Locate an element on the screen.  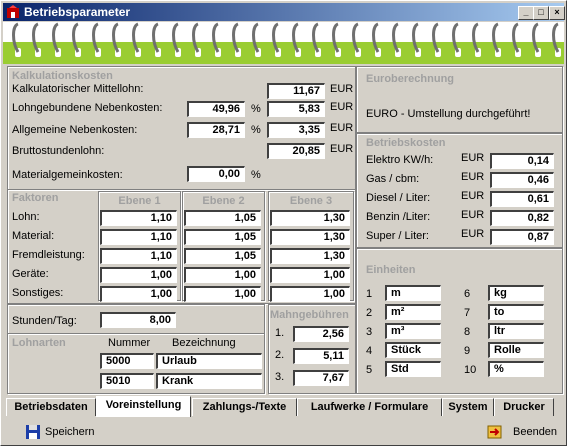
lohnart-1-bezeichnung-field: Urlaub is located at coordinates (209, 361).